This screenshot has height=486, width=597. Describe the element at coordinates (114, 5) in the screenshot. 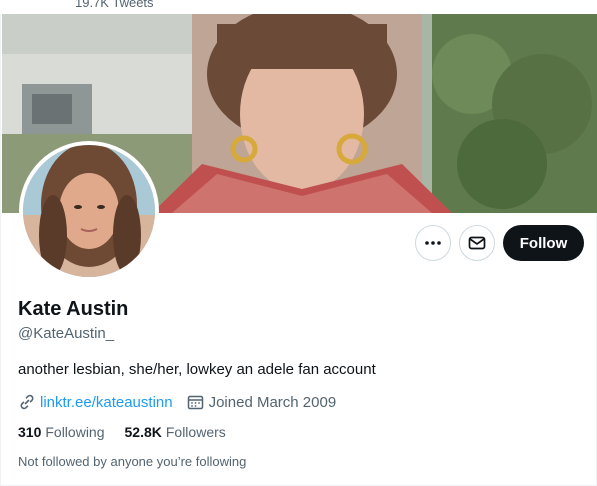

I see `tweets-count: 19.7K Tweets` at that location.